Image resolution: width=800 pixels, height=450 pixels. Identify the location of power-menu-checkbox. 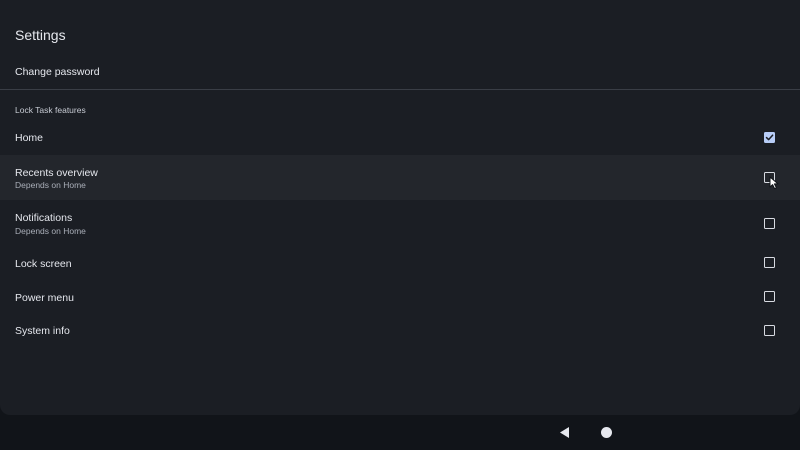
(769, 296).